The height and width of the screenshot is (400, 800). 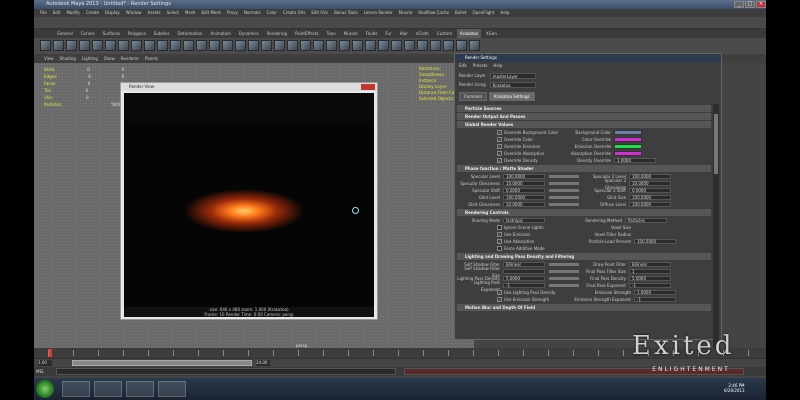 I want to click on section-header: Phase function / Matte Shader, so click(x=584, y=168).